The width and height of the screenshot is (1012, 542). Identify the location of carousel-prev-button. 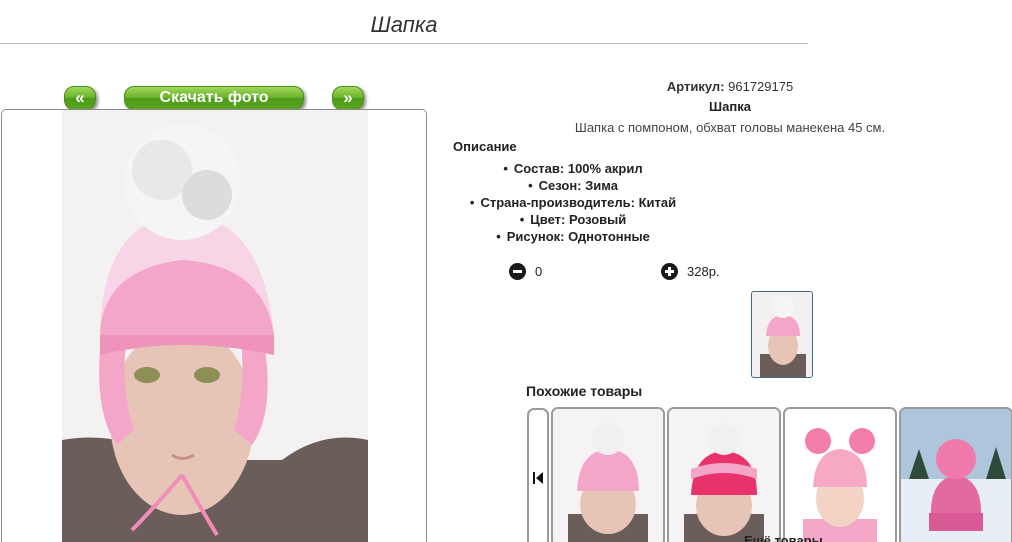
(538, 475).